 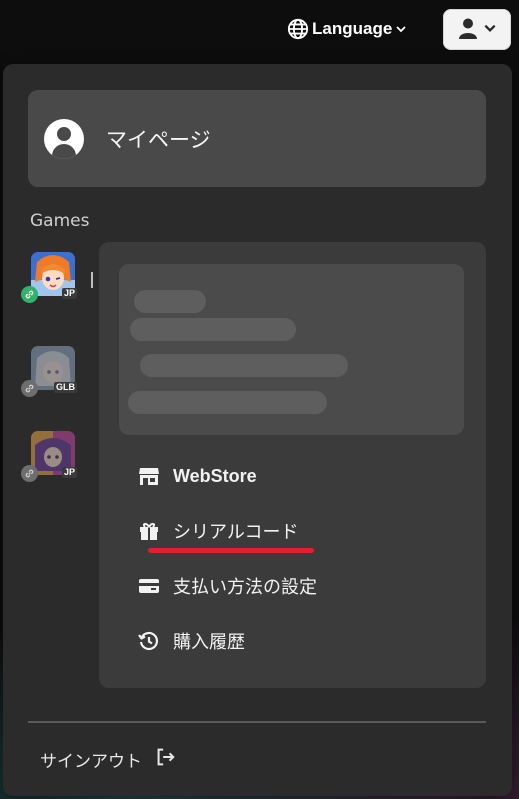 What do you see at coordinates (158, 139) in the screenshot?
I see `mypage-label: マイページ` at bounding box center [158, 139].